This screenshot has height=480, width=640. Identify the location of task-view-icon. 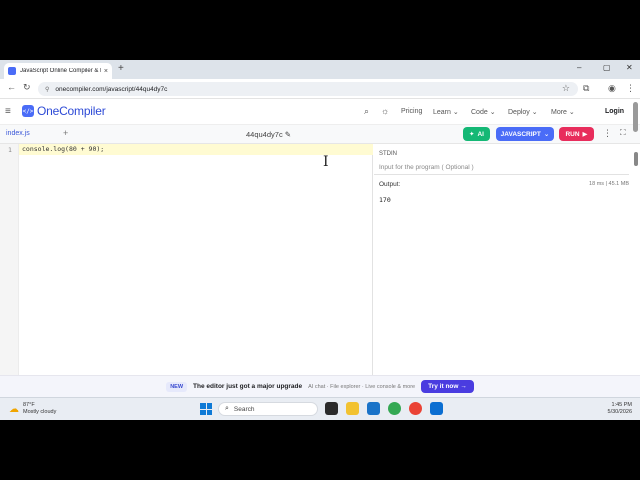
(331, 408).